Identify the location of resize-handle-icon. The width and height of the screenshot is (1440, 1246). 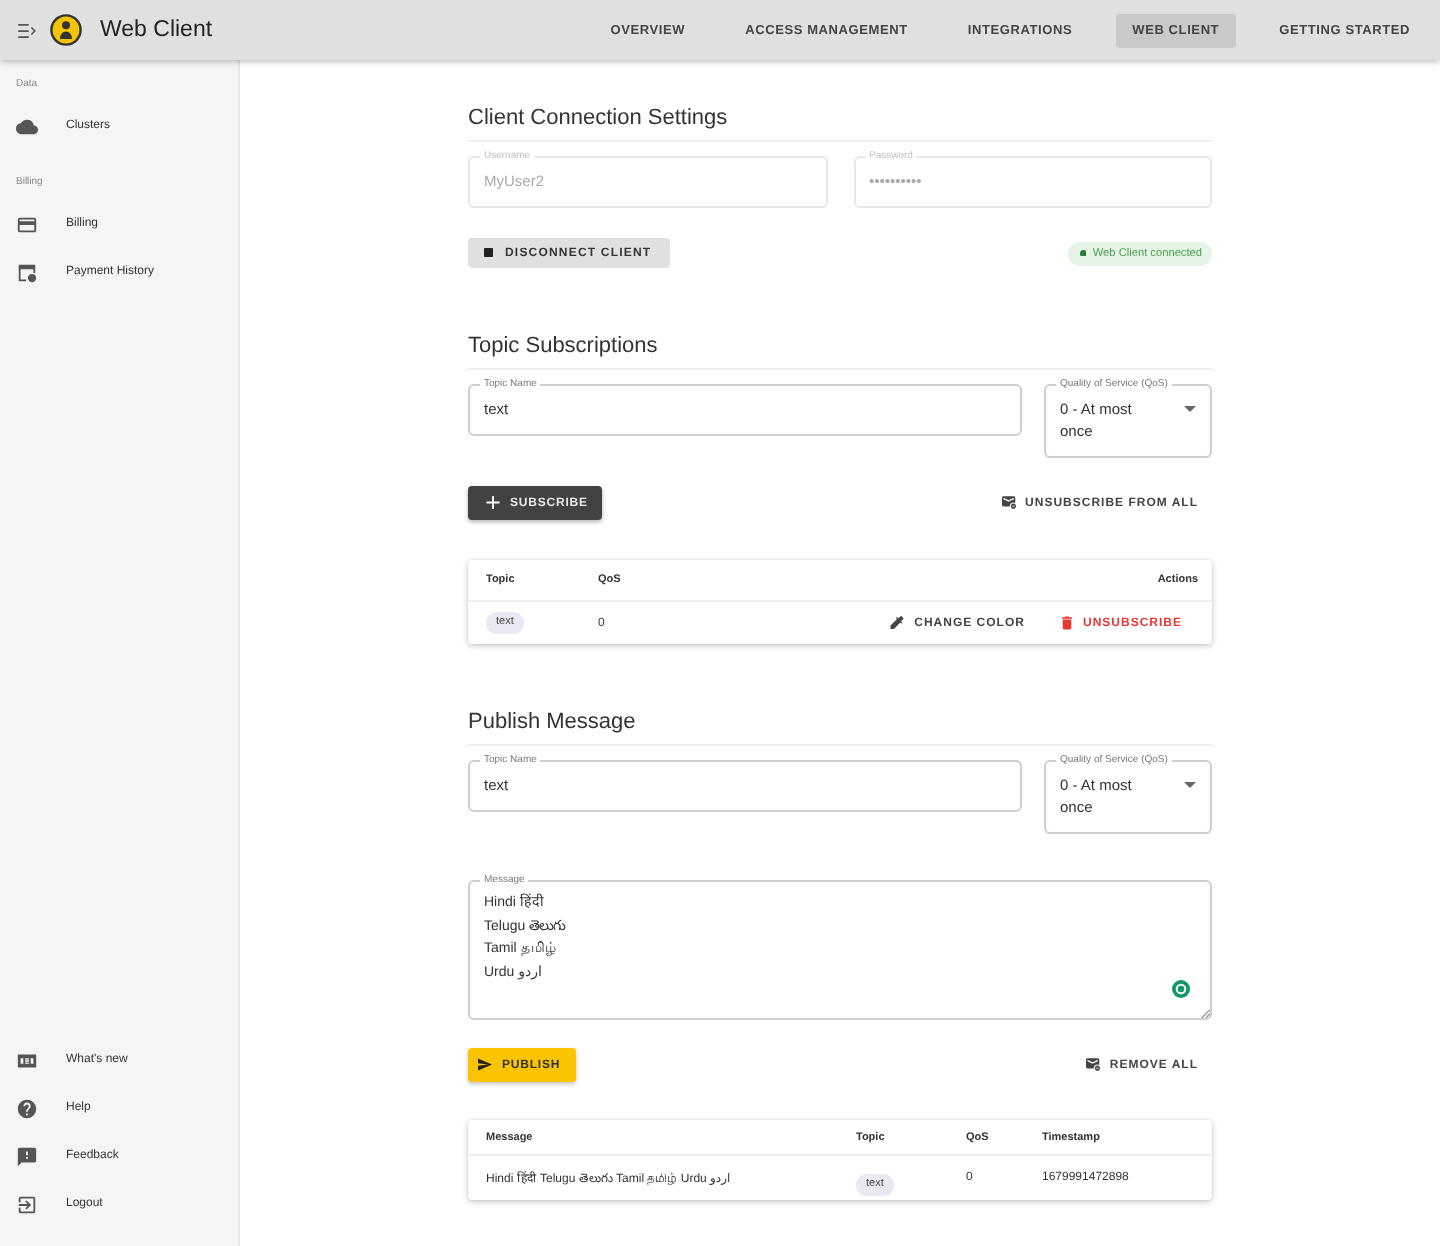
(1205, 1013).